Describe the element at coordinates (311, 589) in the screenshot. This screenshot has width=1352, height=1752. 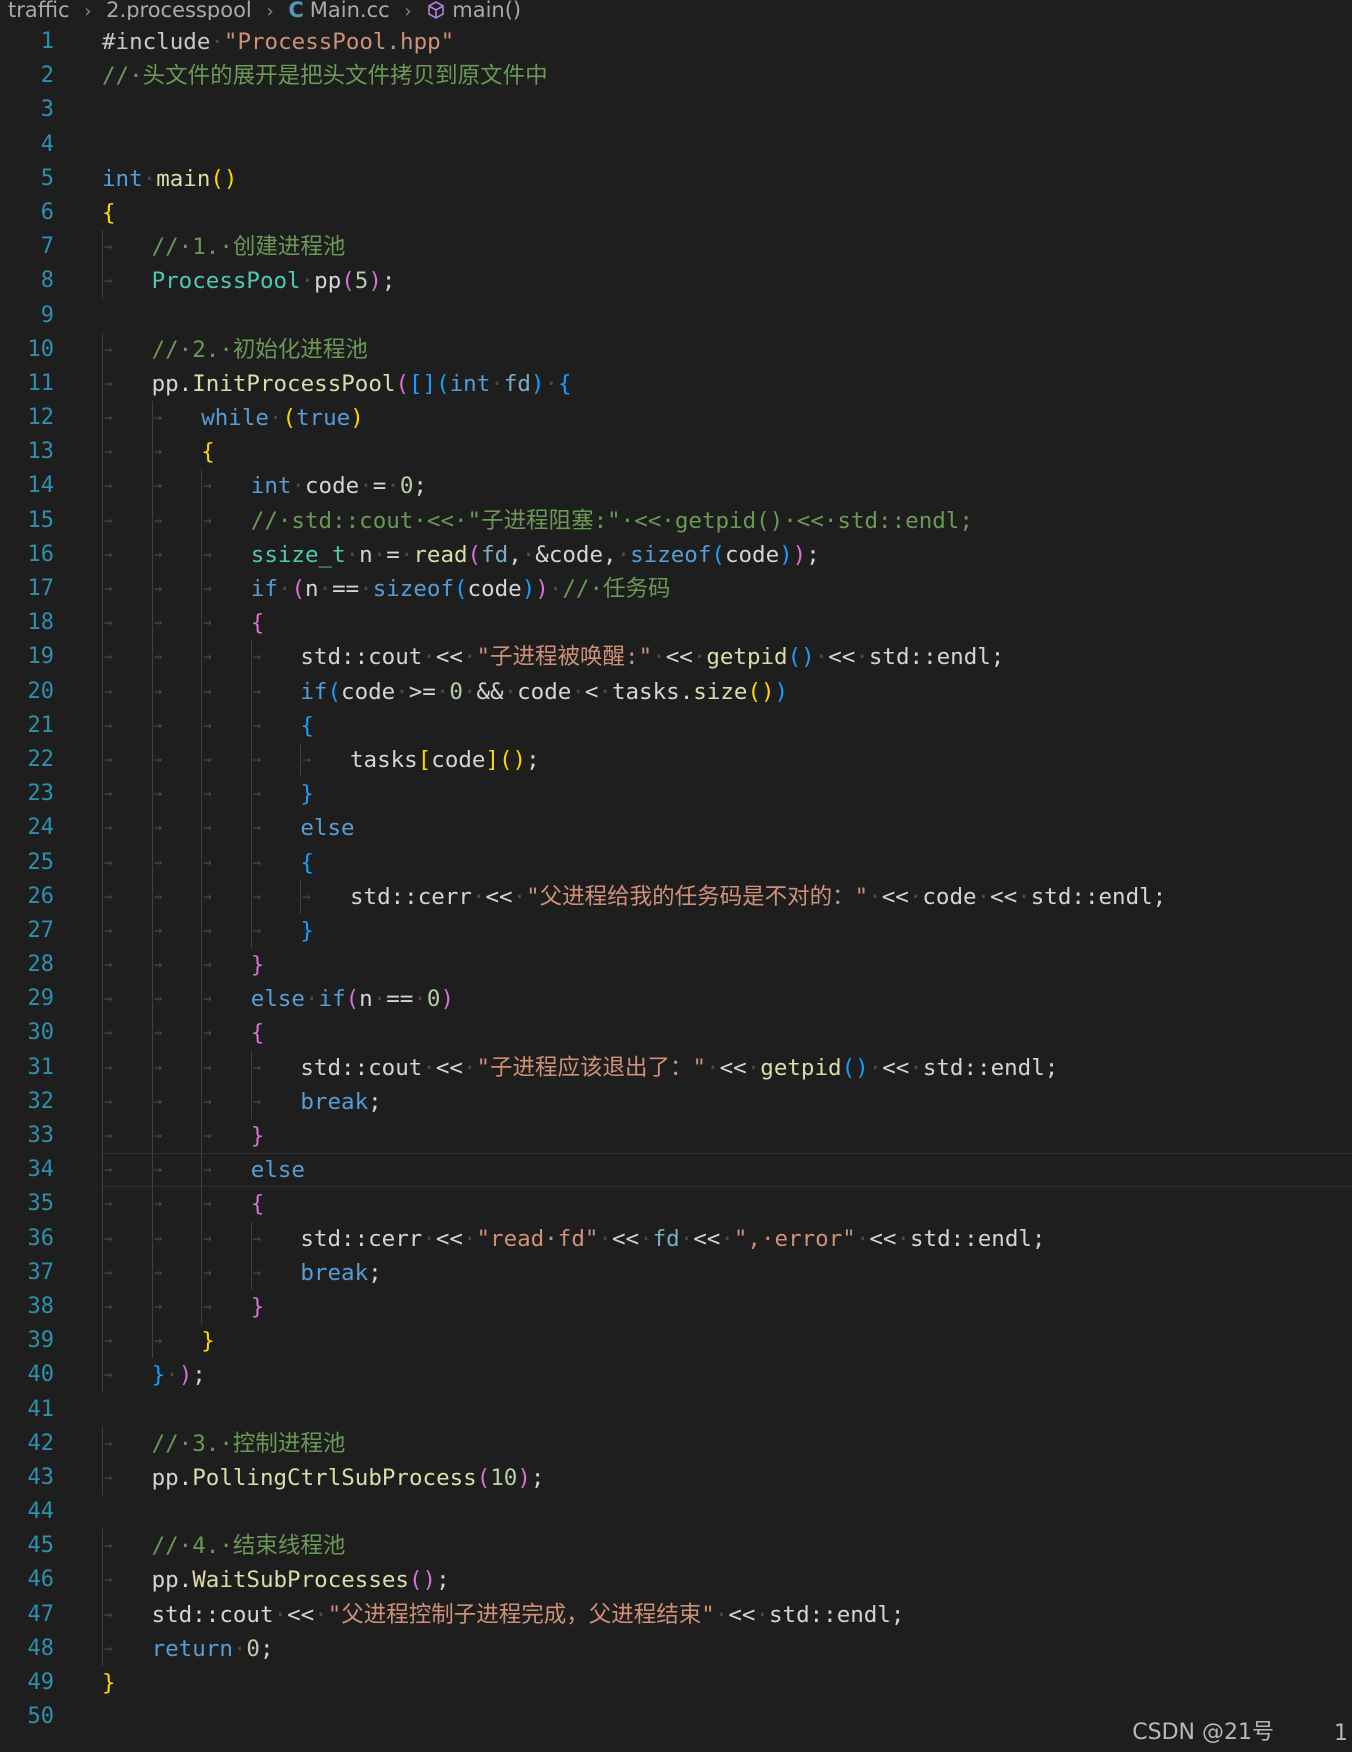
I see `code-token: n` at that location.